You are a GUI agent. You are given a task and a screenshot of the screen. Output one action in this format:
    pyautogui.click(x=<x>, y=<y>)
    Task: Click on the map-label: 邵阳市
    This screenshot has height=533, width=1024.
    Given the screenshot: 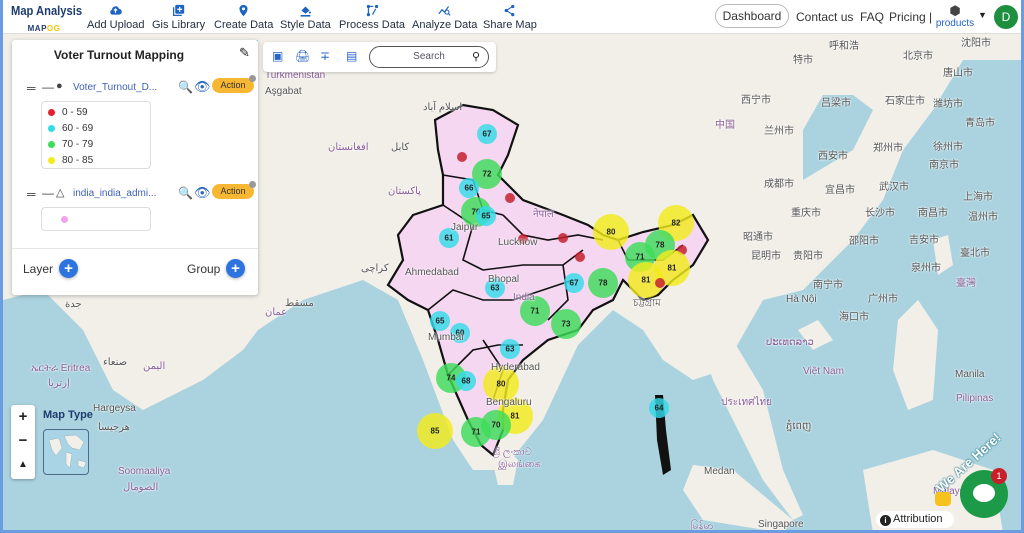 What is the action you would take?
    pyautogui.click(x=864, y=241)
    